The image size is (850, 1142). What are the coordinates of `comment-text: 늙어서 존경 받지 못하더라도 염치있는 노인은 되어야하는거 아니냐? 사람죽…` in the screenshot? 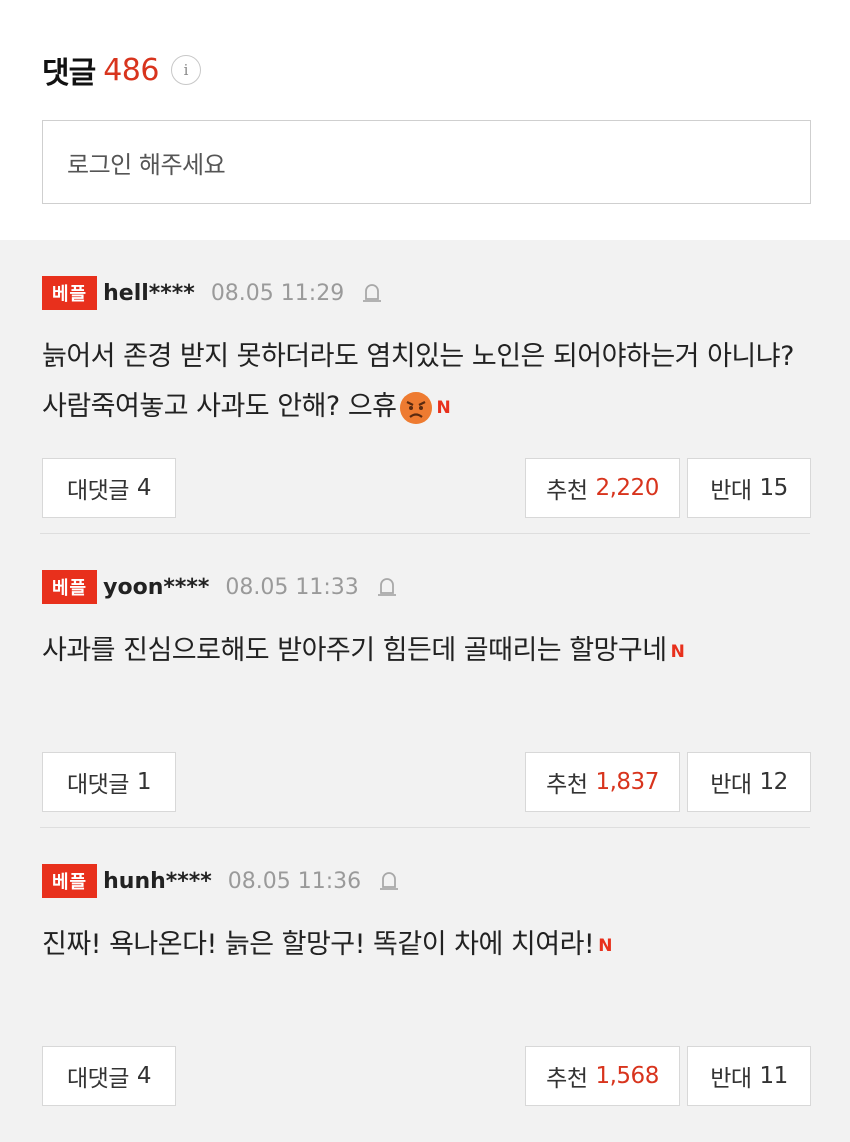 It's located at (427, 382).